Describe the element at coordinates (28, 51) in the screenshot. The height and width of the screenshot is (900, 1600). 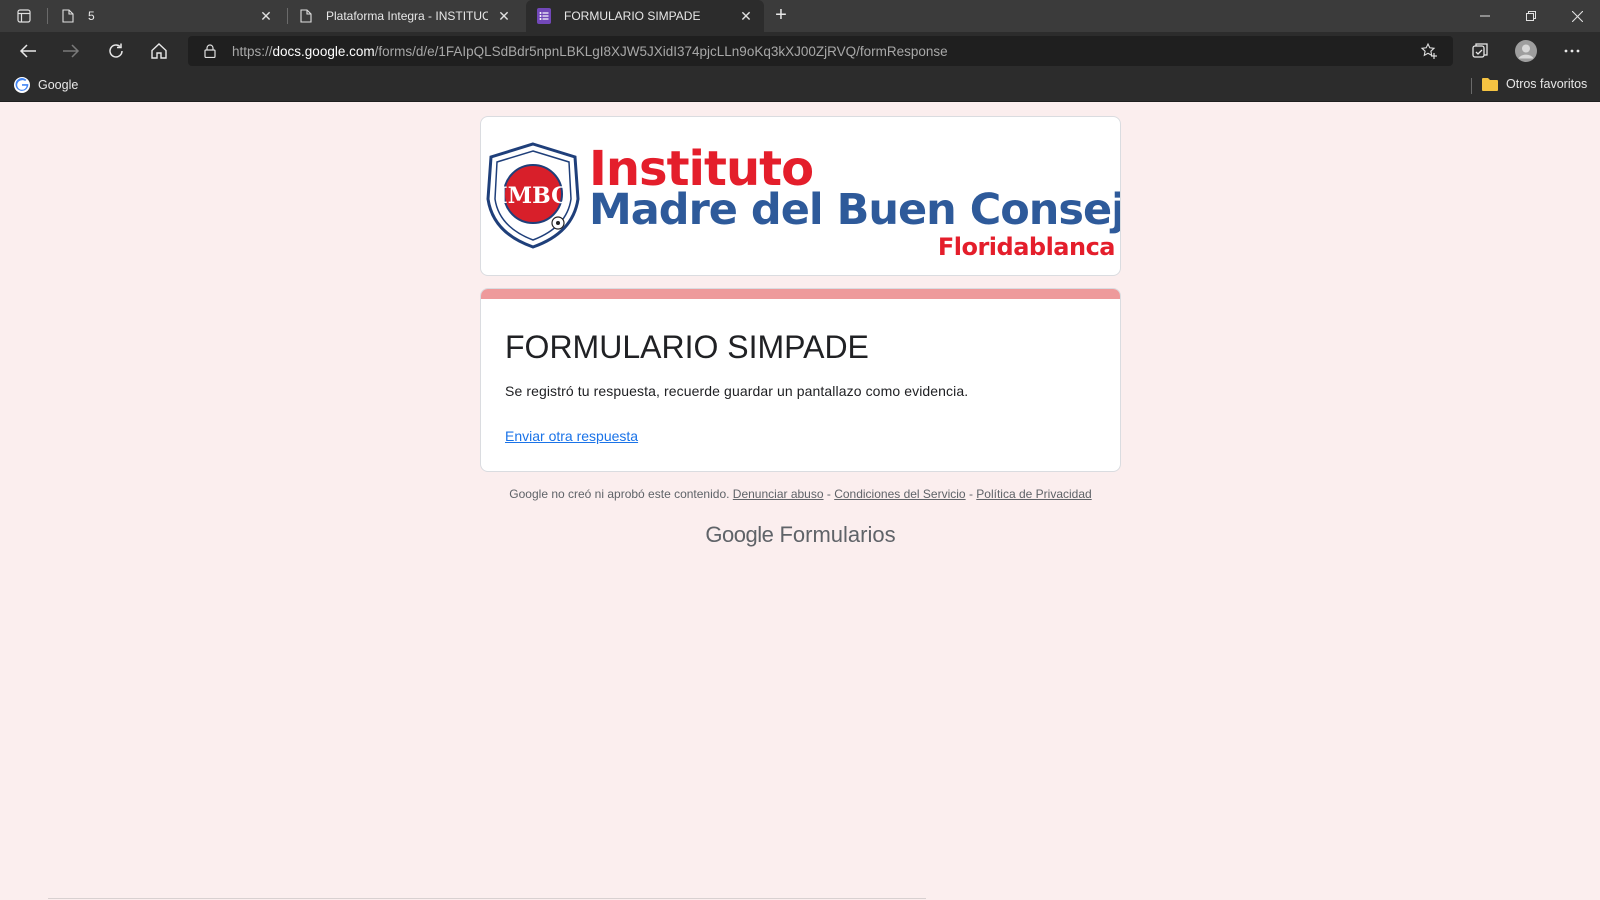
I see `back-arrow-icon` at that location.